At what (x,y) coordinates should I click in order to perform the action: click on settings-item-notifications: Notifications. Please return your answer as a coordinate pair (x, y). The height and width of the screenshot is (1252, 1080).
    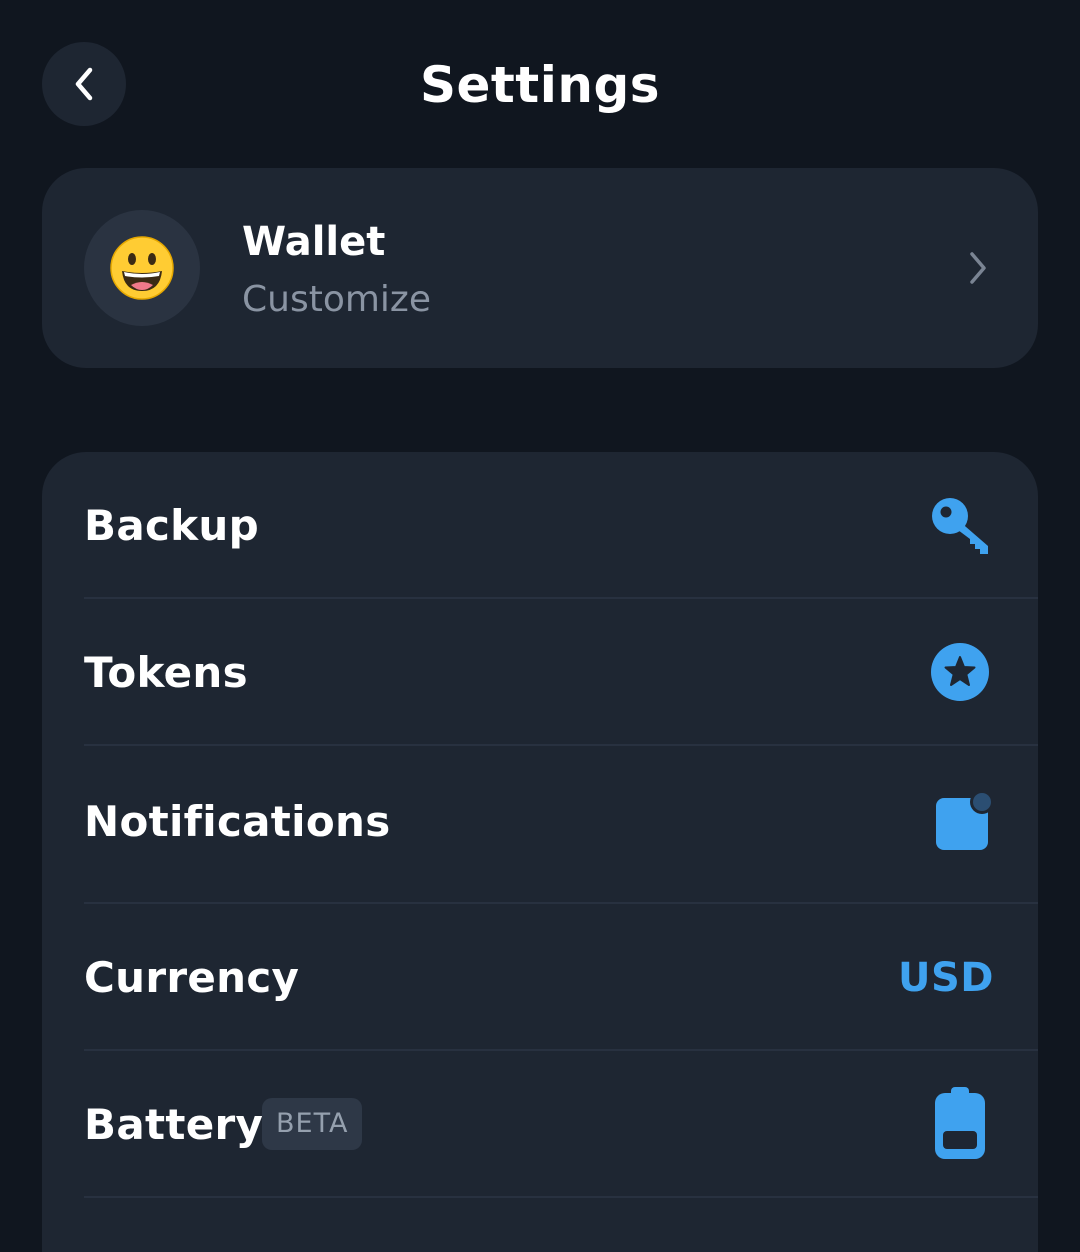
    Looking at the image, I should click on (540, 825).